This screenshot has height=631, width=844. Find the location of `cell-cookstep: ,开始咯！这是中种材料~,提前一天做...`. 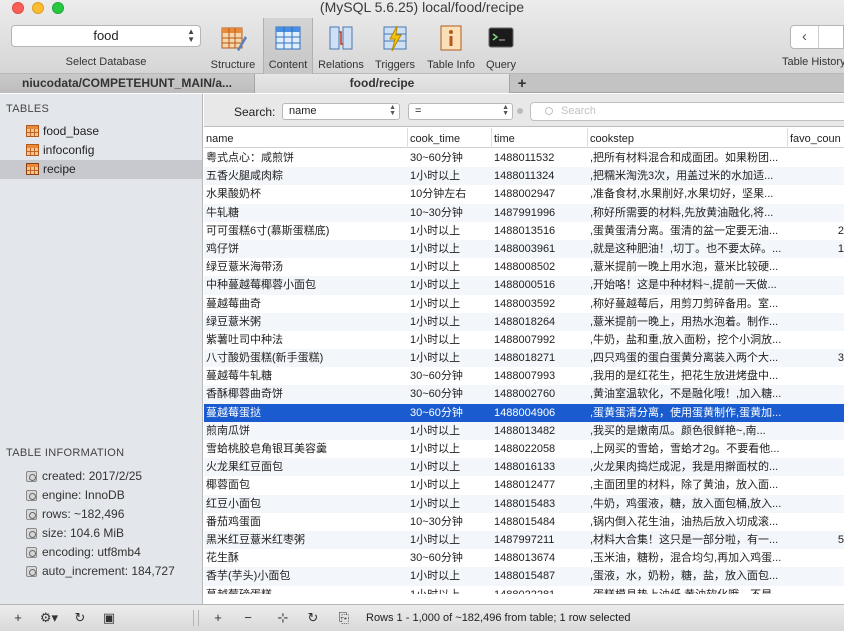

cell-cookstep: ,开始咯！这是中种材料~,提前一天做... is located at coordinates (688, 285).